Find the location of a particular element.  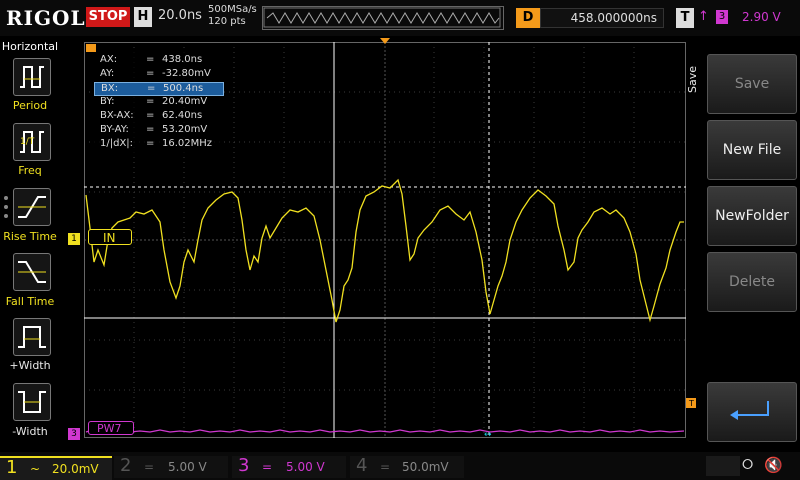

bottom-menu-tab is located at coordinates (723, 466).